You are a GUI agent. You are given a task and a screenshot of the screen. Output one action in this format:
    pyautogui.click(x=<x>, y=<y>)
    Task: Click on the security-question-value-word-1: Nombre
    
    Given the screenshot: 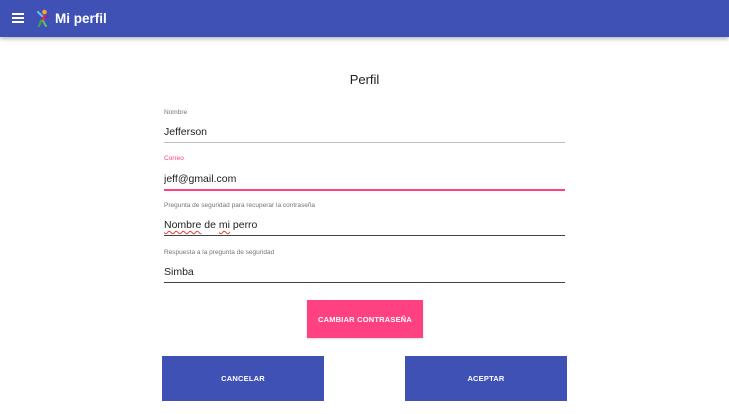 What is the action you would take?
    pyautogui.click(x=183, y=225)
    